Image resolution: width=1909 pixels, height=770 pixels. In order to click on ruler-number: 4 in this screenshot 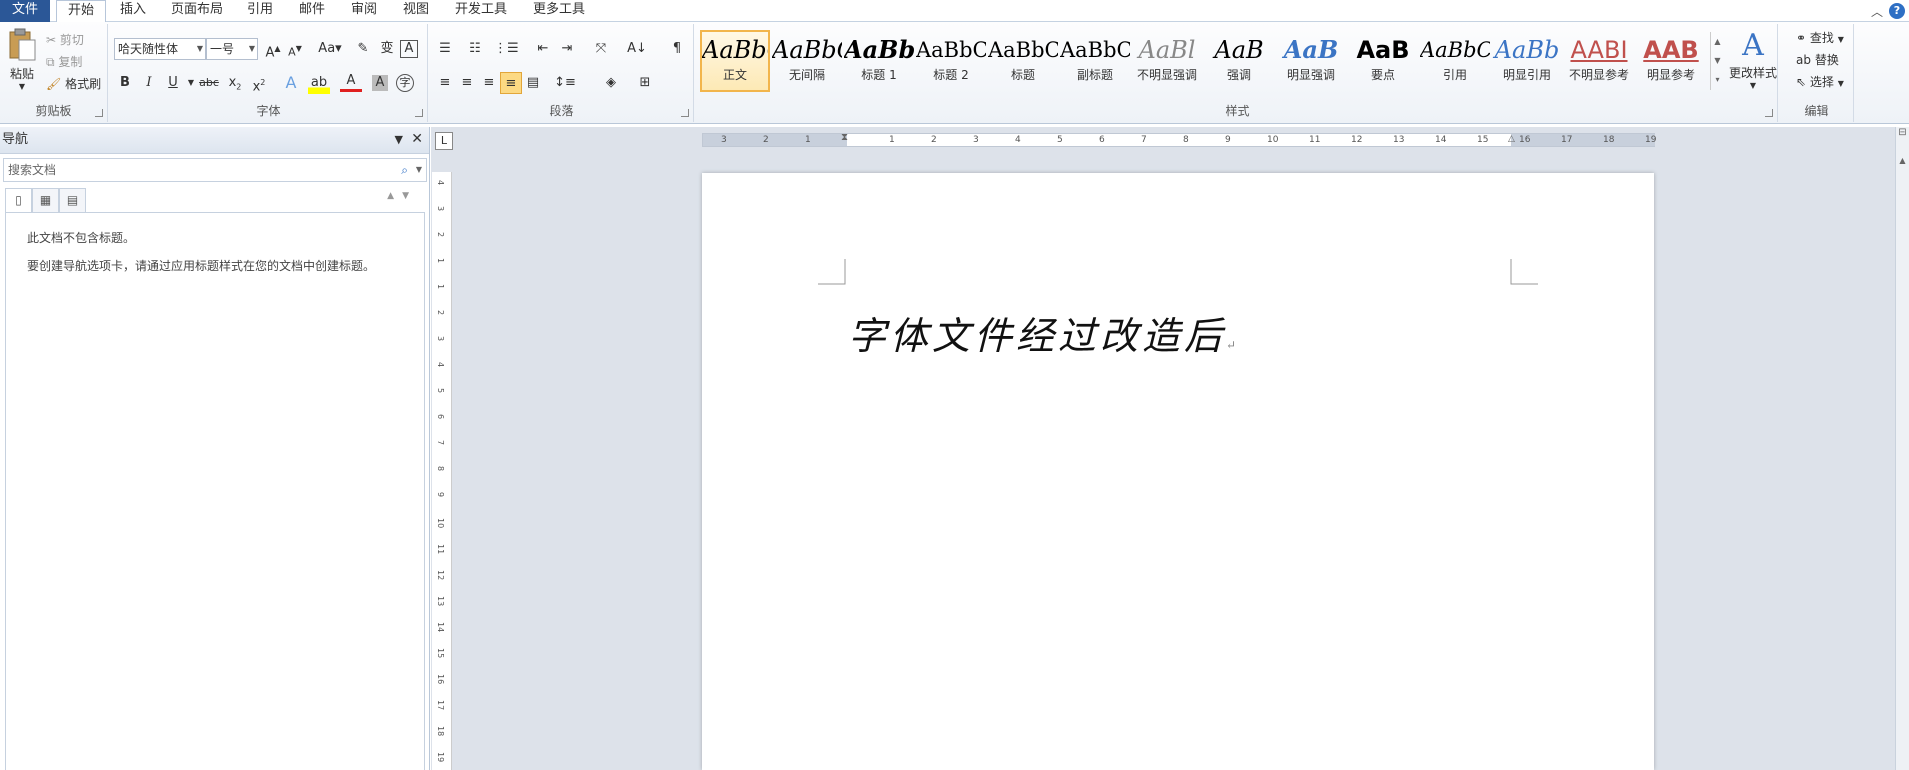, I will do `click(440, 365)`.